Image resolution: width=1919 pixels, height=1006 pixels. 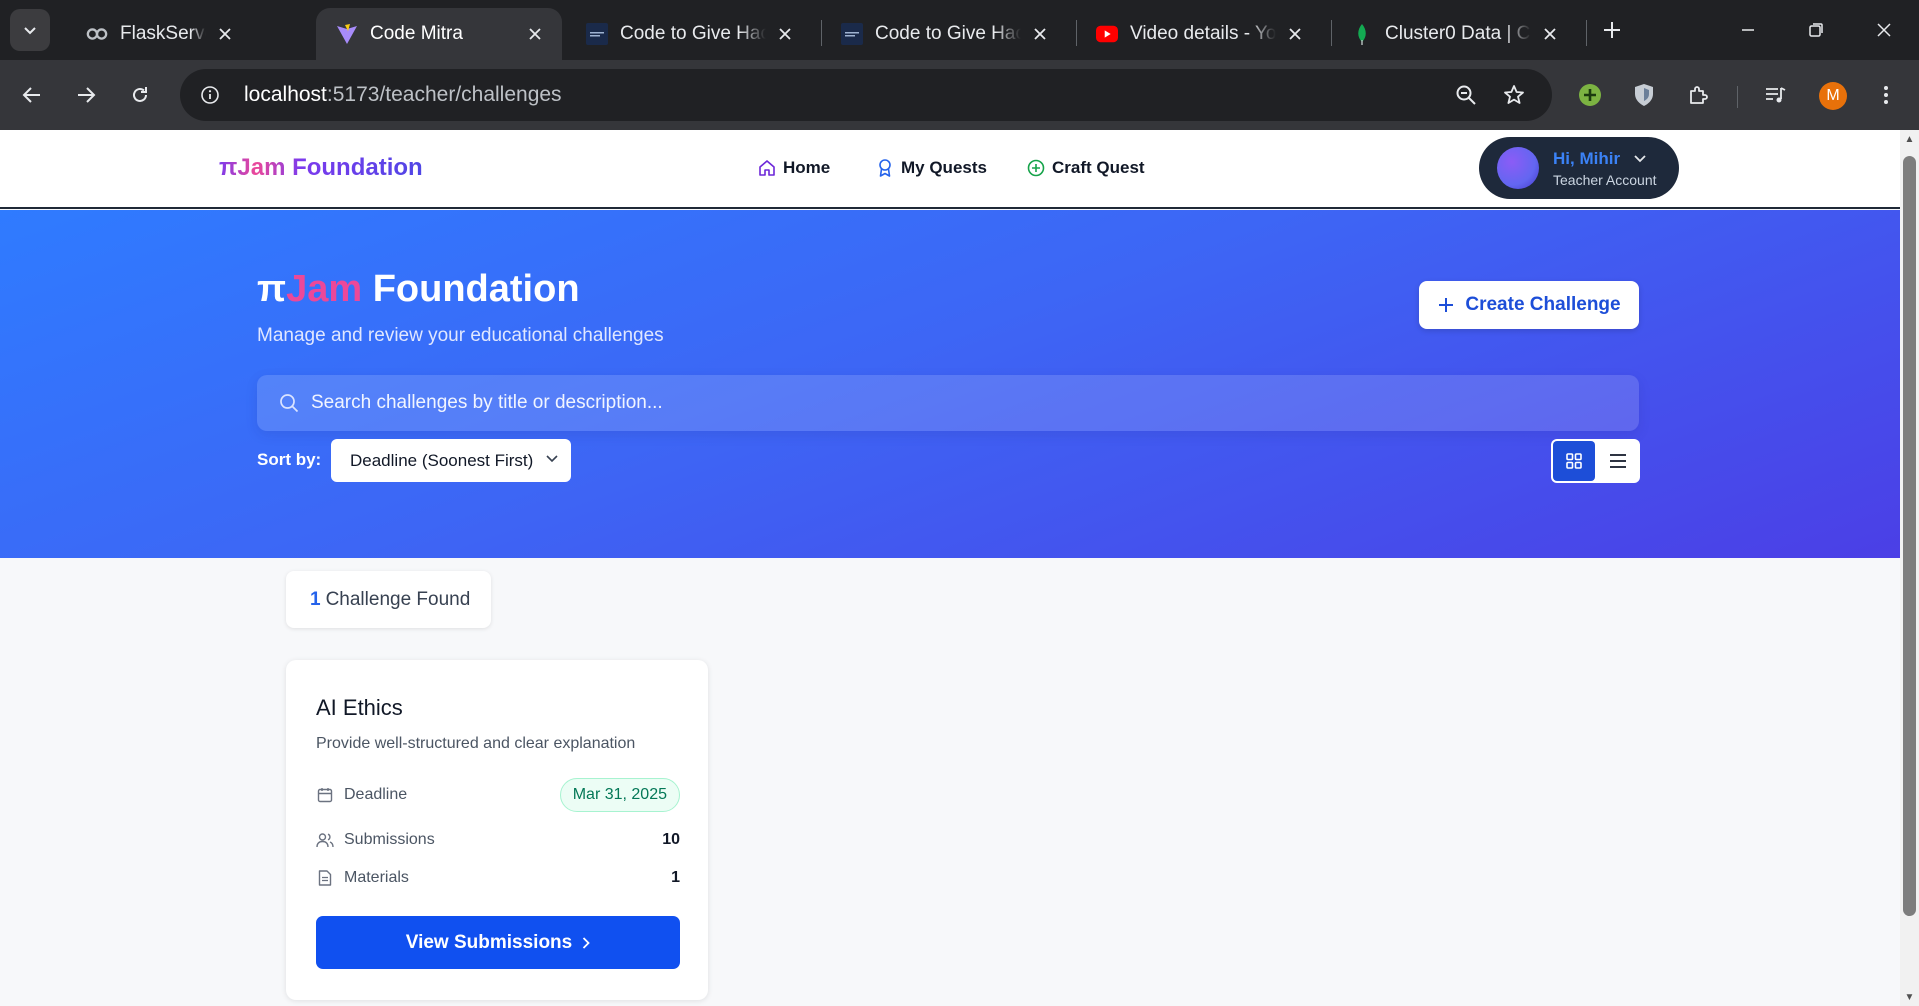 I want to click on tab-code-to-give-2: Code to Give Hack, so click(x=944, y=34).